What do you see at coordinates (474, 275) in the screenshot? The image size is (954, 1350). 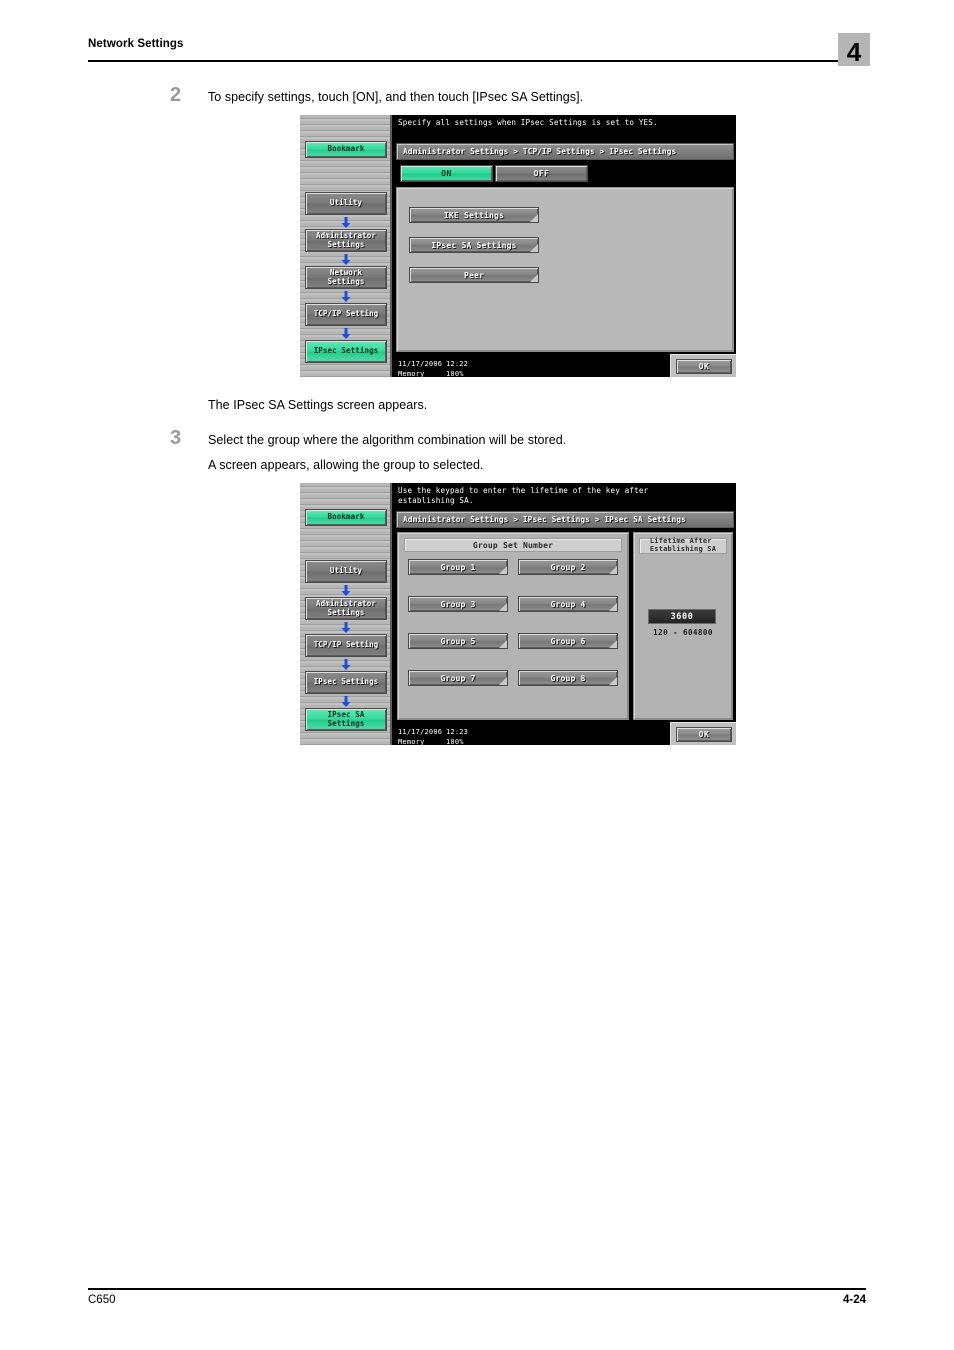 I see `panel1-button-peer: Peer` at bounding box center [474, 275].